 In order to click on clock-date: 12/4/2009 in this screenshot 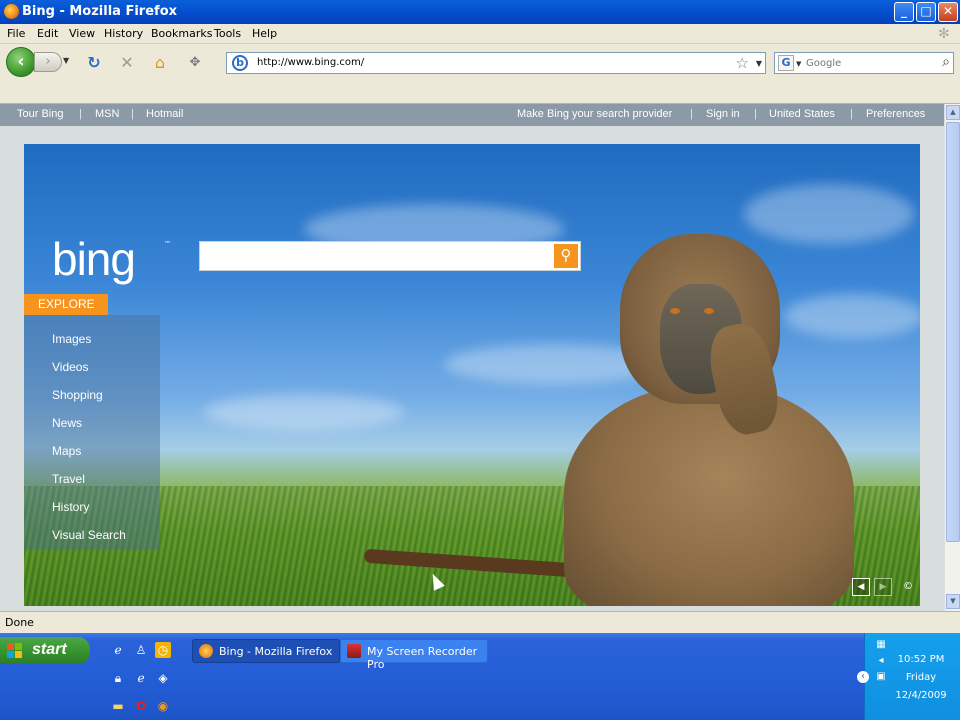, I will do `click(921, 695)`.